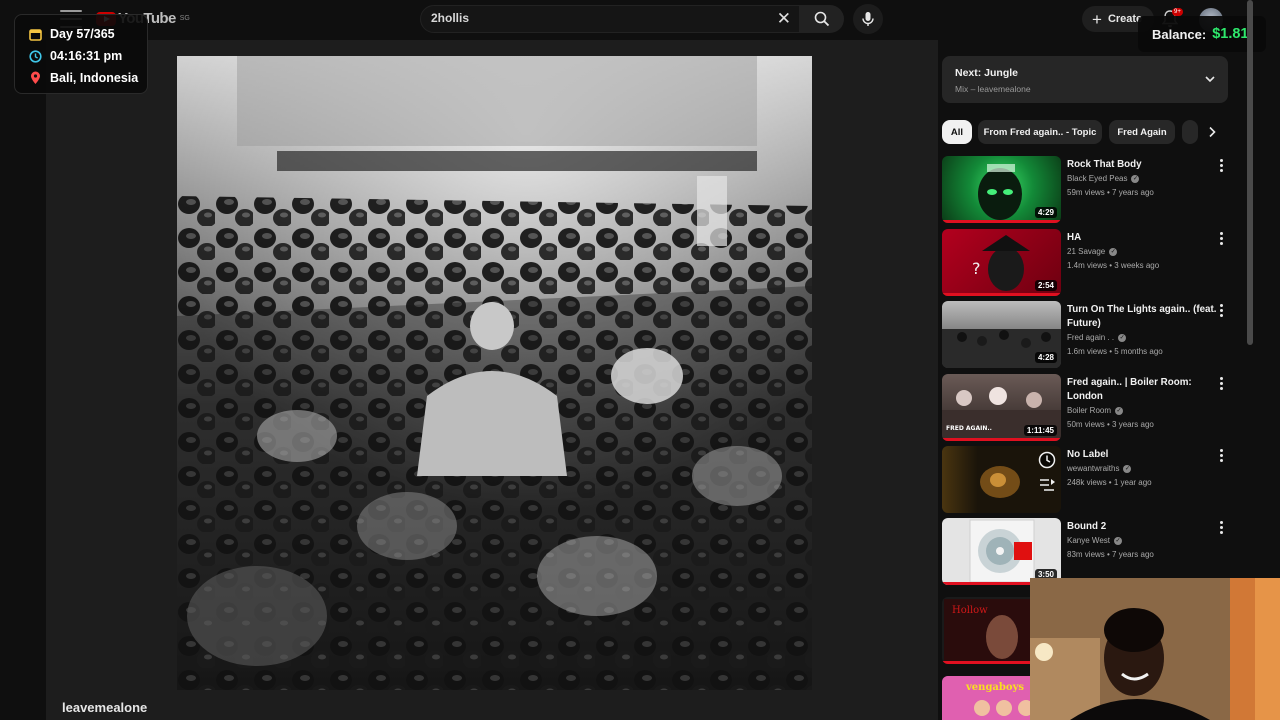 The width and height of the screenshot is (1280, 720). What do you see at coordinates (1001, 551) in the screenshot?
I see `video-thumbnail: 3:50` at bounding box center [1001, 551].